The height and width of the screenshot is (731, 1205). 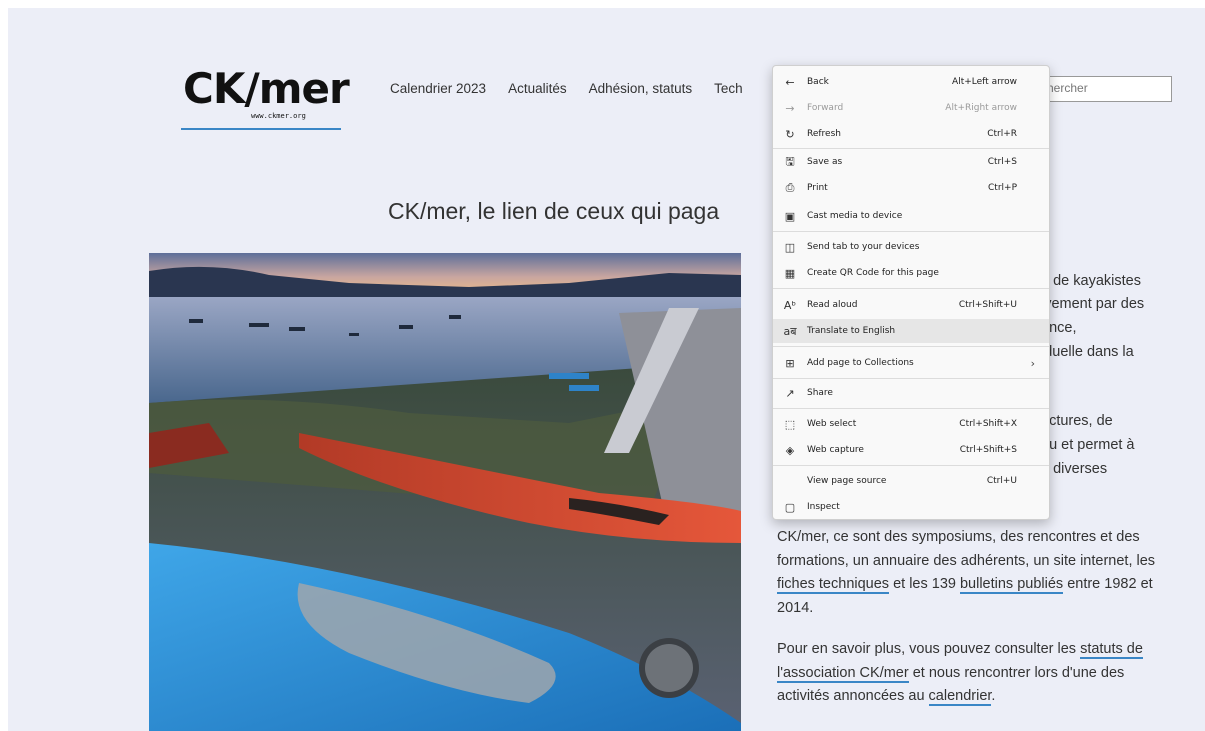 What do you see at coordinates (790, 450) in the screenshot?
I see `web-capture-icon: ◈` at bounding box center [790, 450].